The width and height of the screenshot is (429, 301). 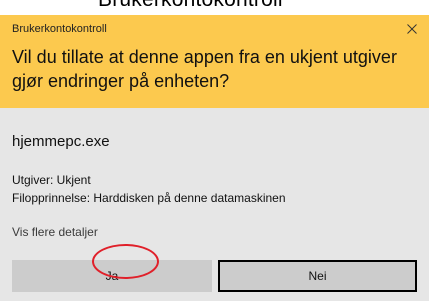 What do you see at coordinates (61, 141) in the screenshot?
I see `file-name: hjemmepc.exe` at bounding box center [61, 141].